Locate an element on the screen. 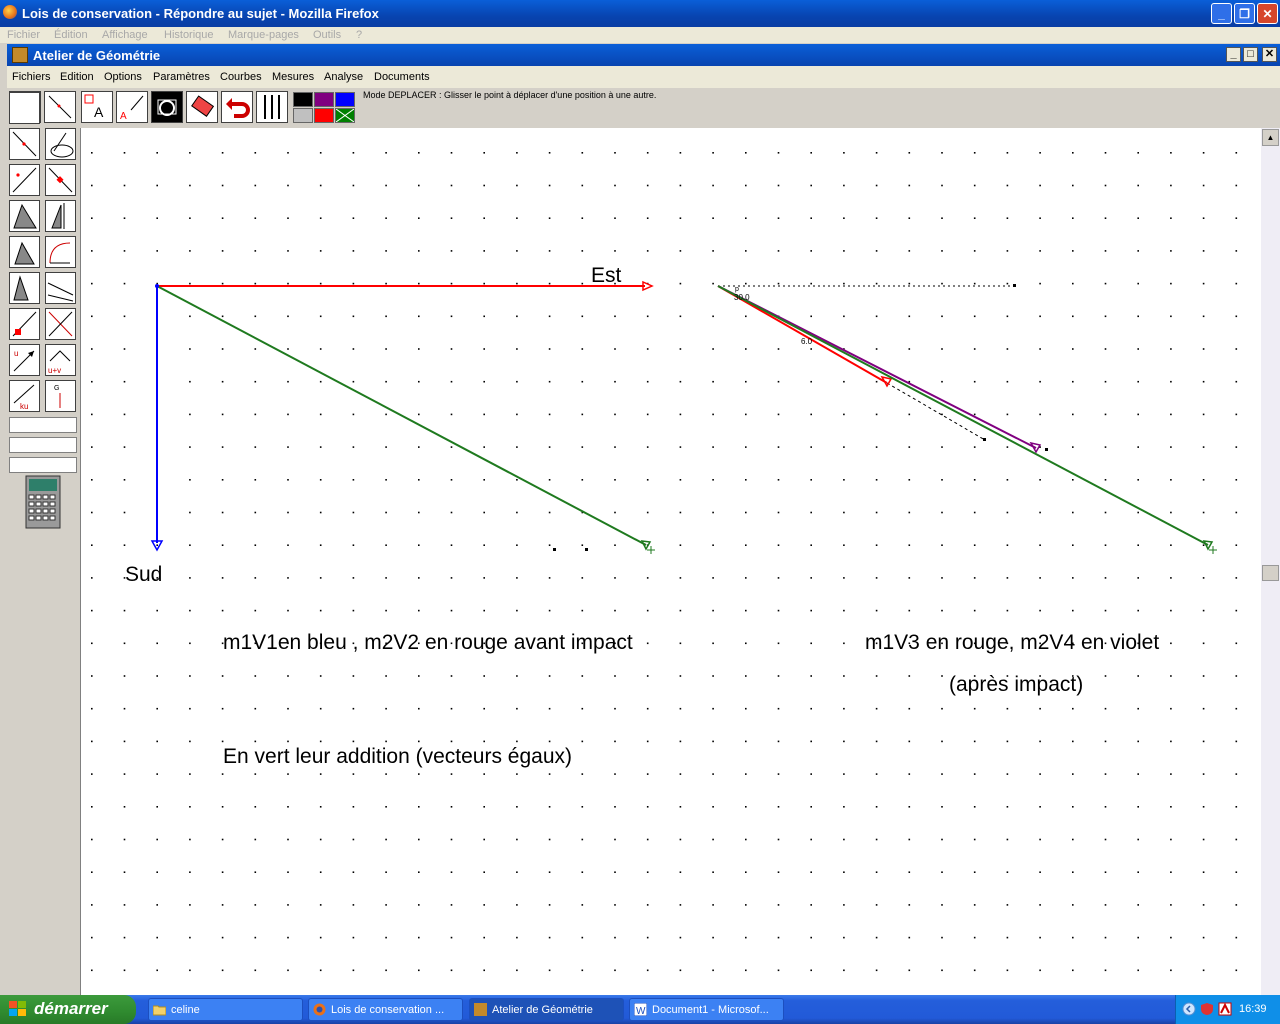 This screenshot has height=1024, width=1280. angle-label-small: p is located at coordinates (737, 289).